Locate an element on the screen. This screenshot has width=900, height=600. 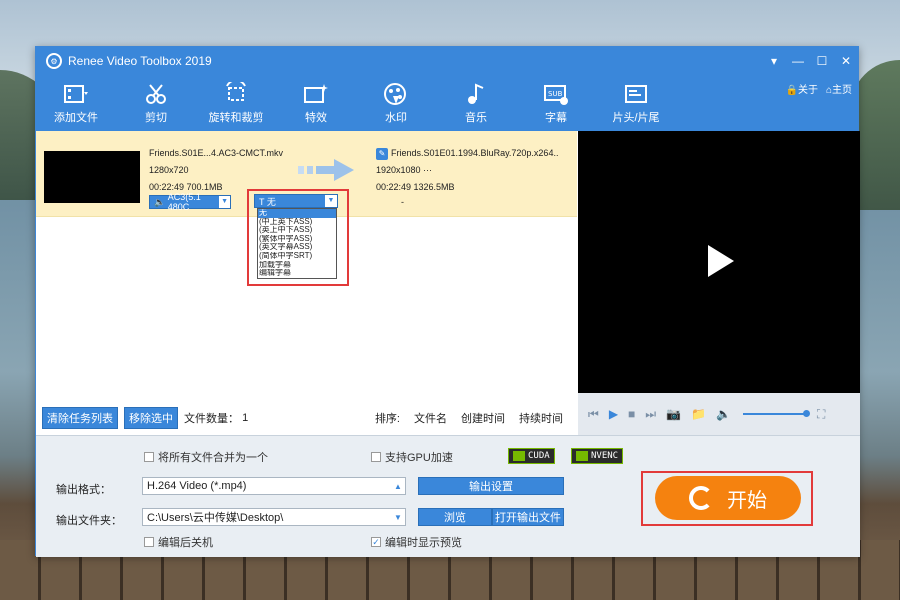
chevron-down-icon: ▼ is located at coordinates (398, 517).